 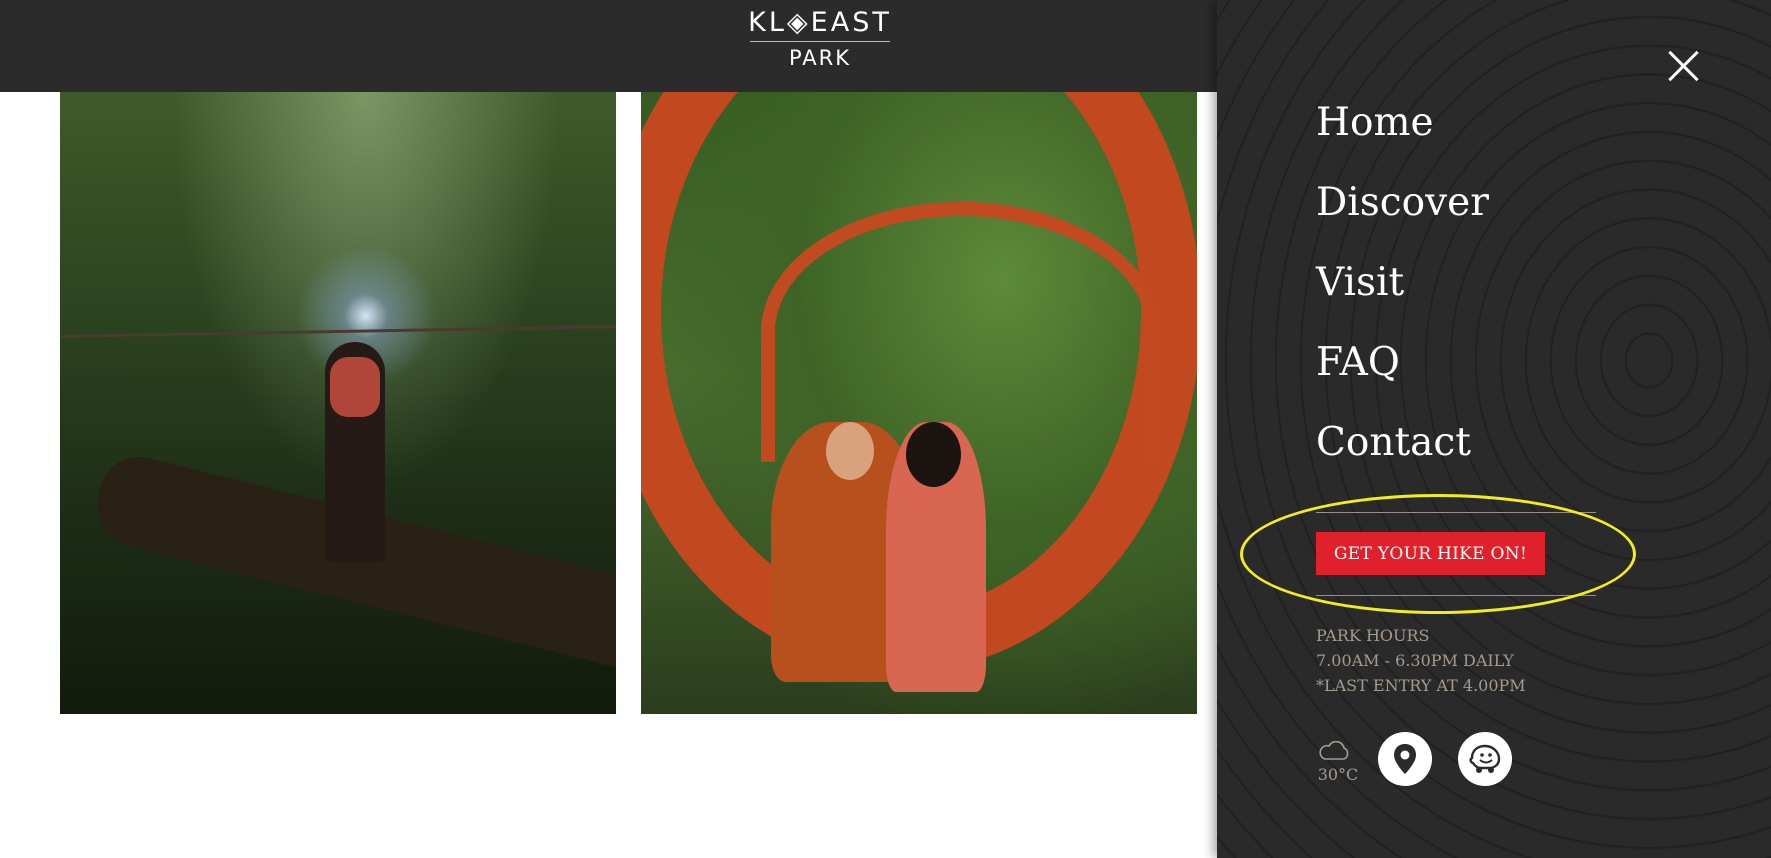 I want to click on nav-item-discover: Discover, so click(x=1402, y=215).